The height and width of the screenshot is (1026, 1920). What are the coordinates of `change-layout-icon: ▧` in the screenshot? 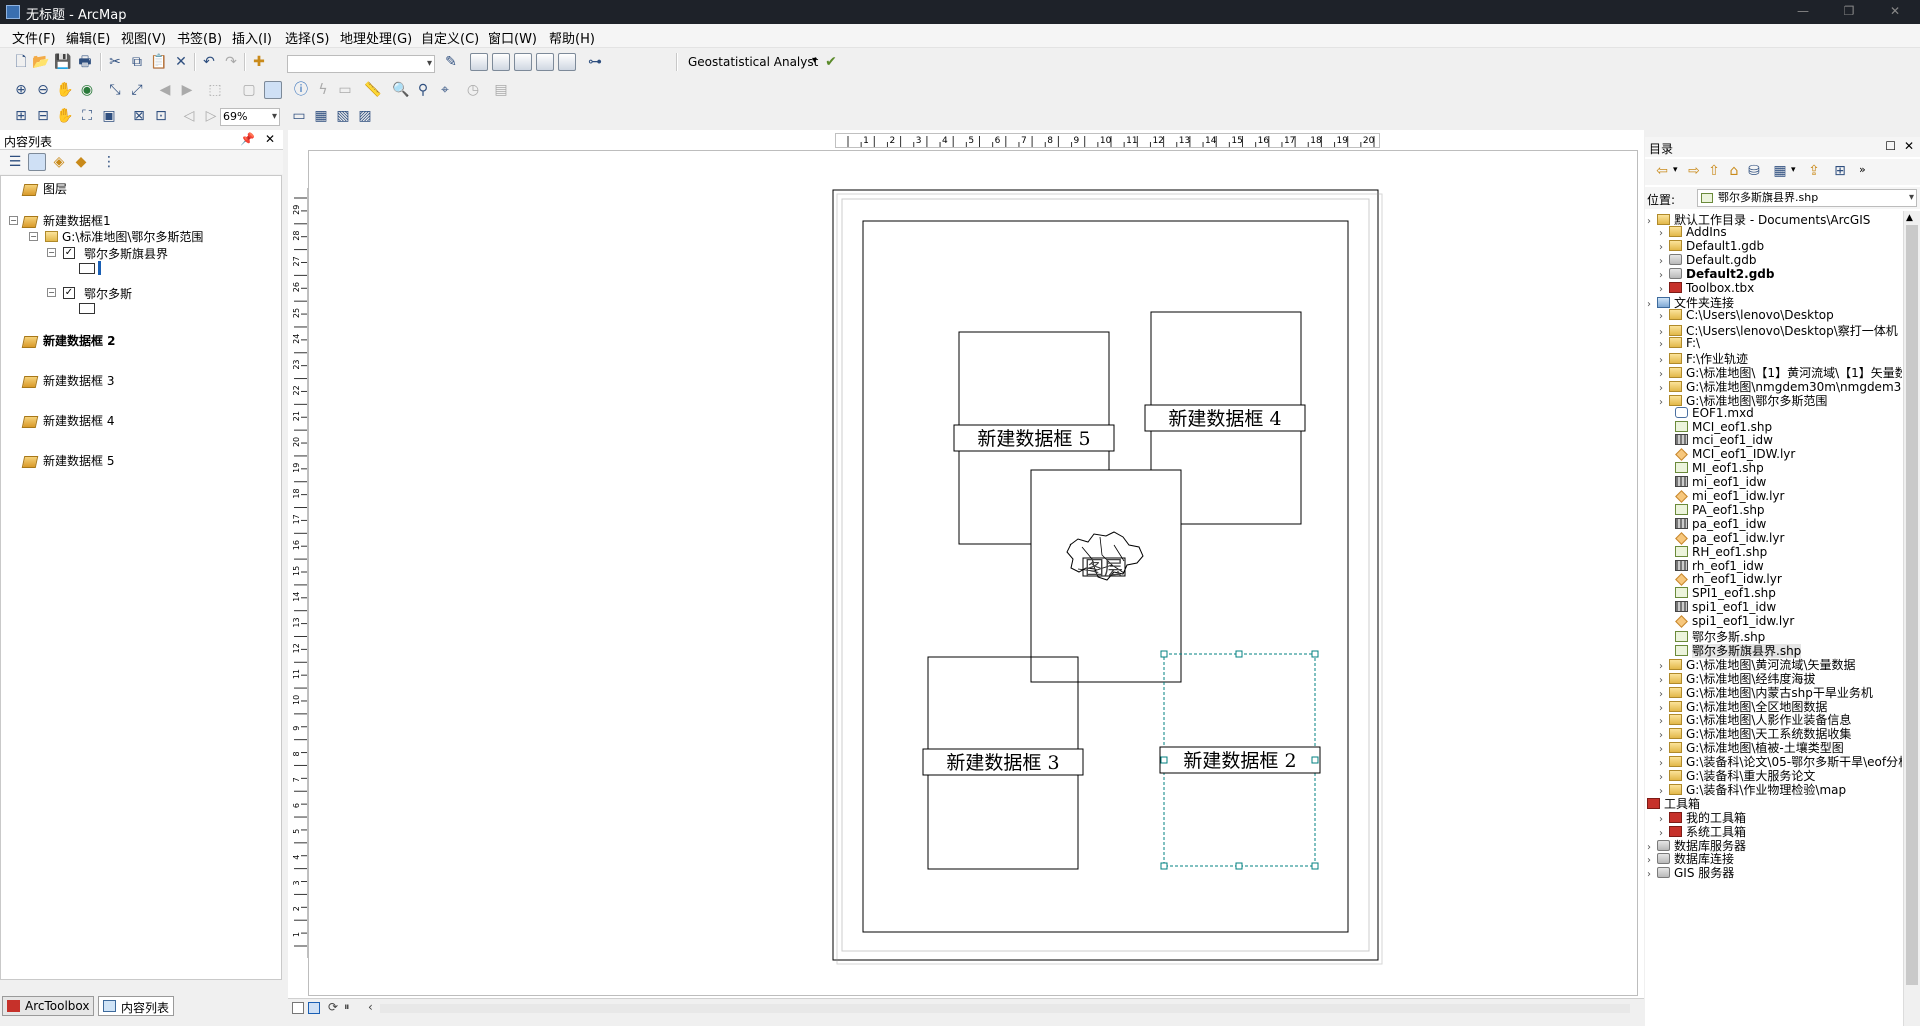 It's located at (343, 116).